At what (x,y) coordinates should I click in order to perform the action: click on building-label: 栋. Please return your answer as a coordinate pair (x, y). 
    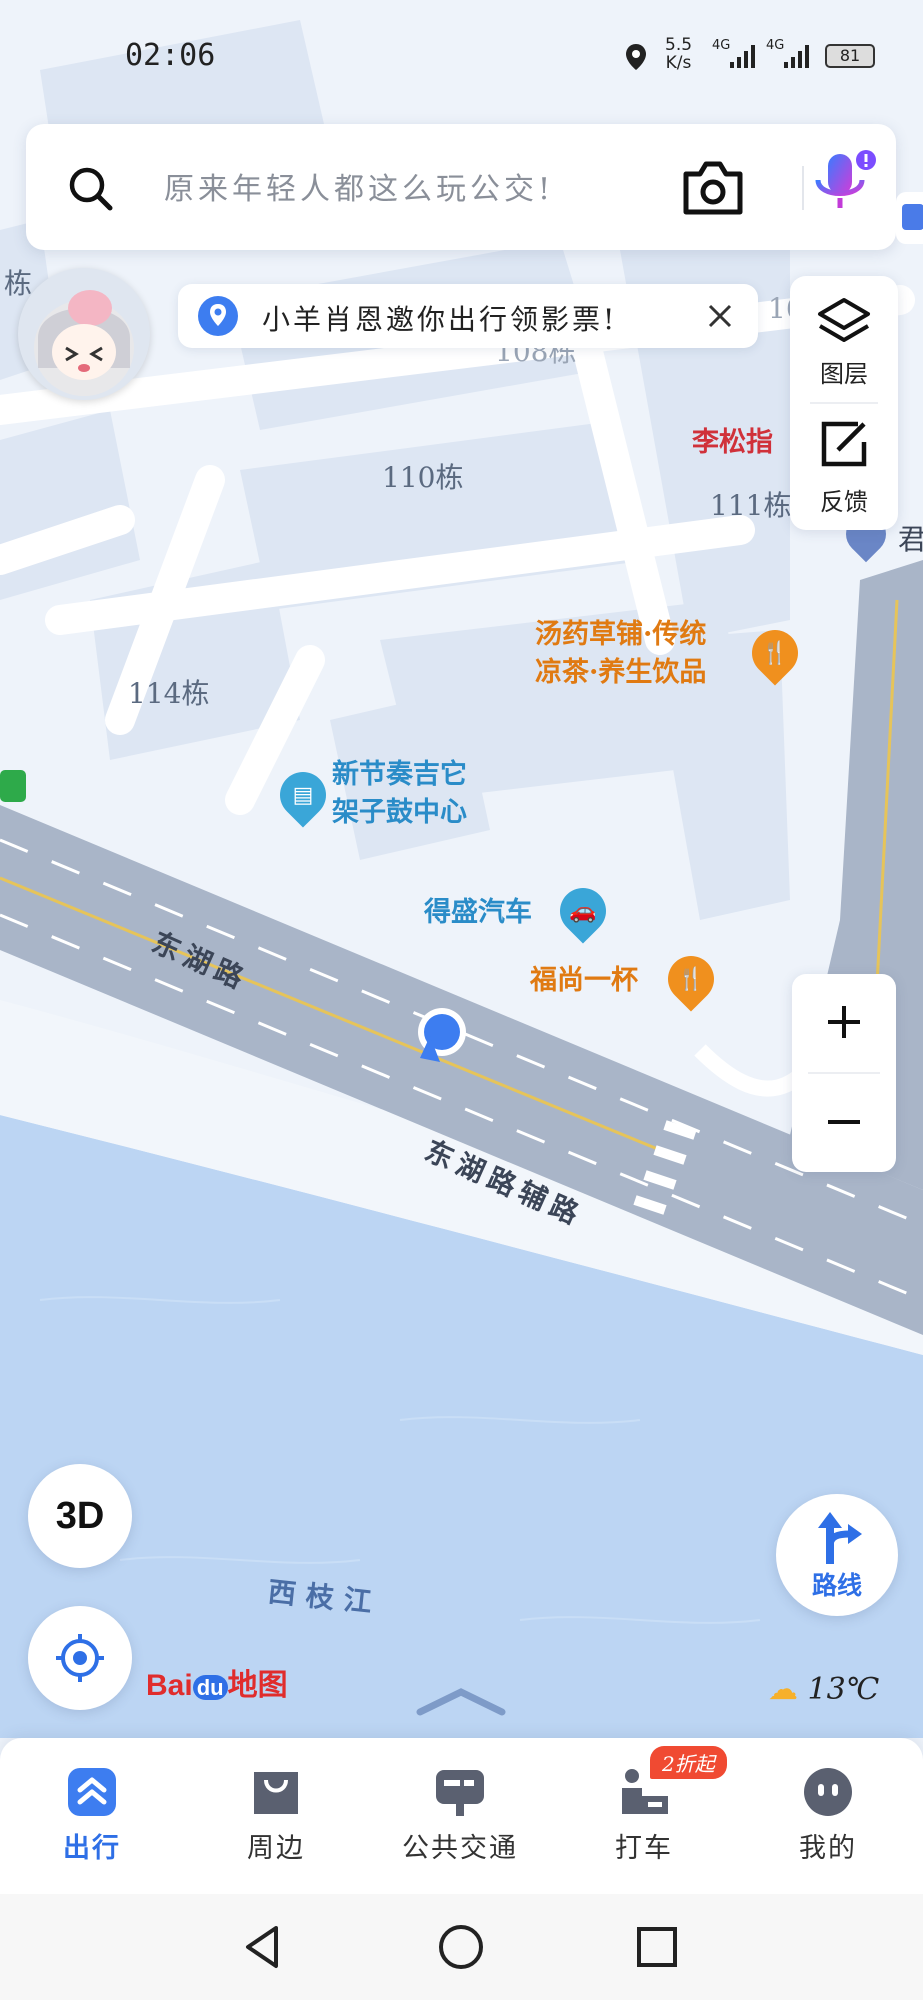
    Looking at the image, I should click on (18, 283).